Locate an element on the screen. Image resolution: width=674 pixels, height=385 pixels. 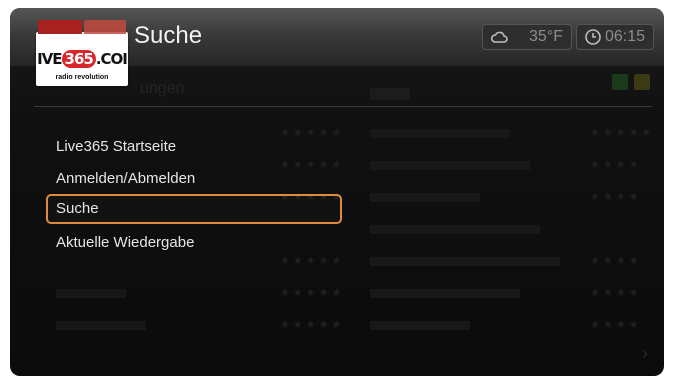
menu-item-suche: Suche is located at coordinates (194, 209).